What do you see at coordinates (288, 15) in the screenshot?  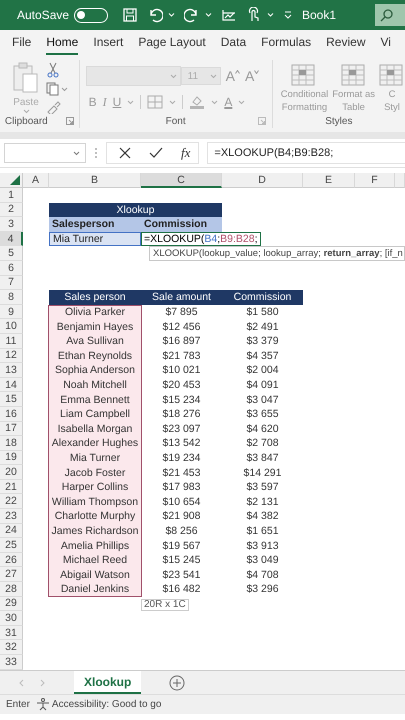 I see `customize-icon` at bounding box center [288, 15].